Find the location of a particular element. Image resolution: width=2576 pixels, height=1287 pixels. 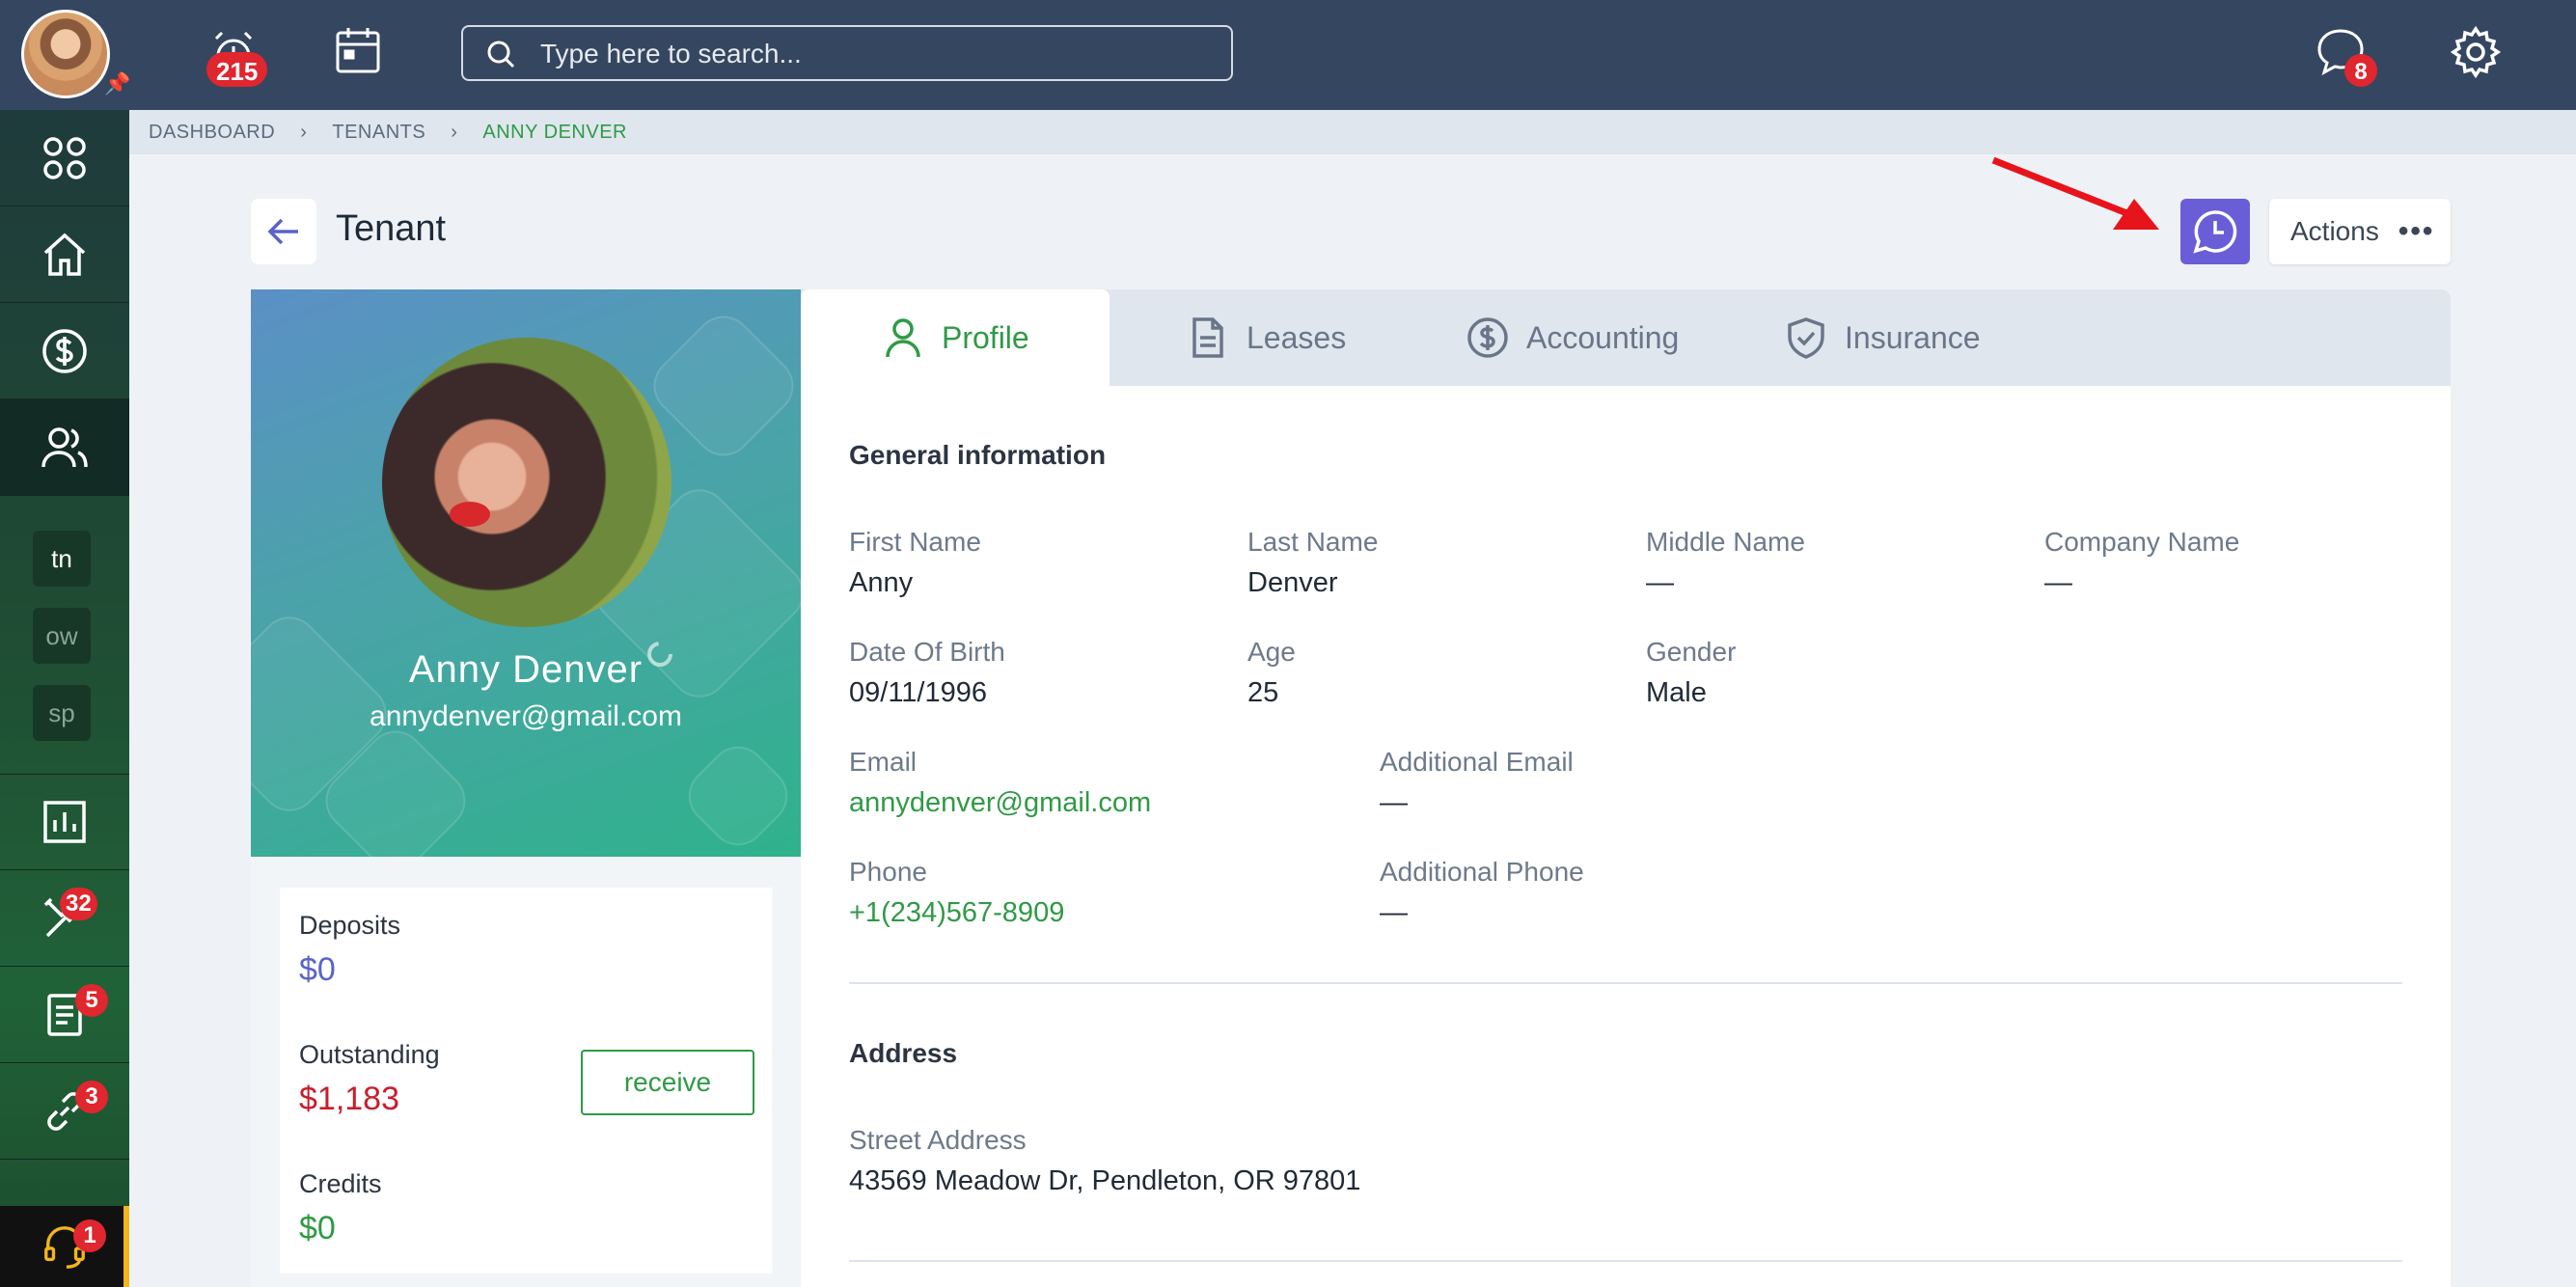

chevron-right-icon: › is located at coordinates (455, 132).